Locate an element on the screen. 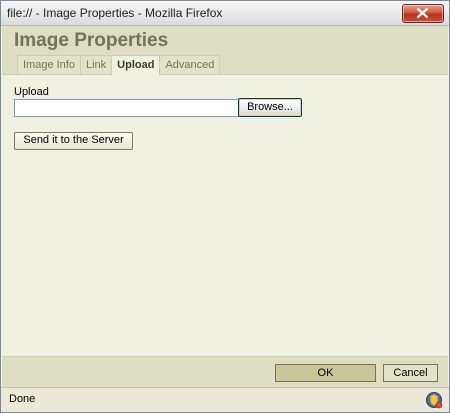 The width and height of the screenshot is (450, 413). close-button is located at coordinates (423, 13).